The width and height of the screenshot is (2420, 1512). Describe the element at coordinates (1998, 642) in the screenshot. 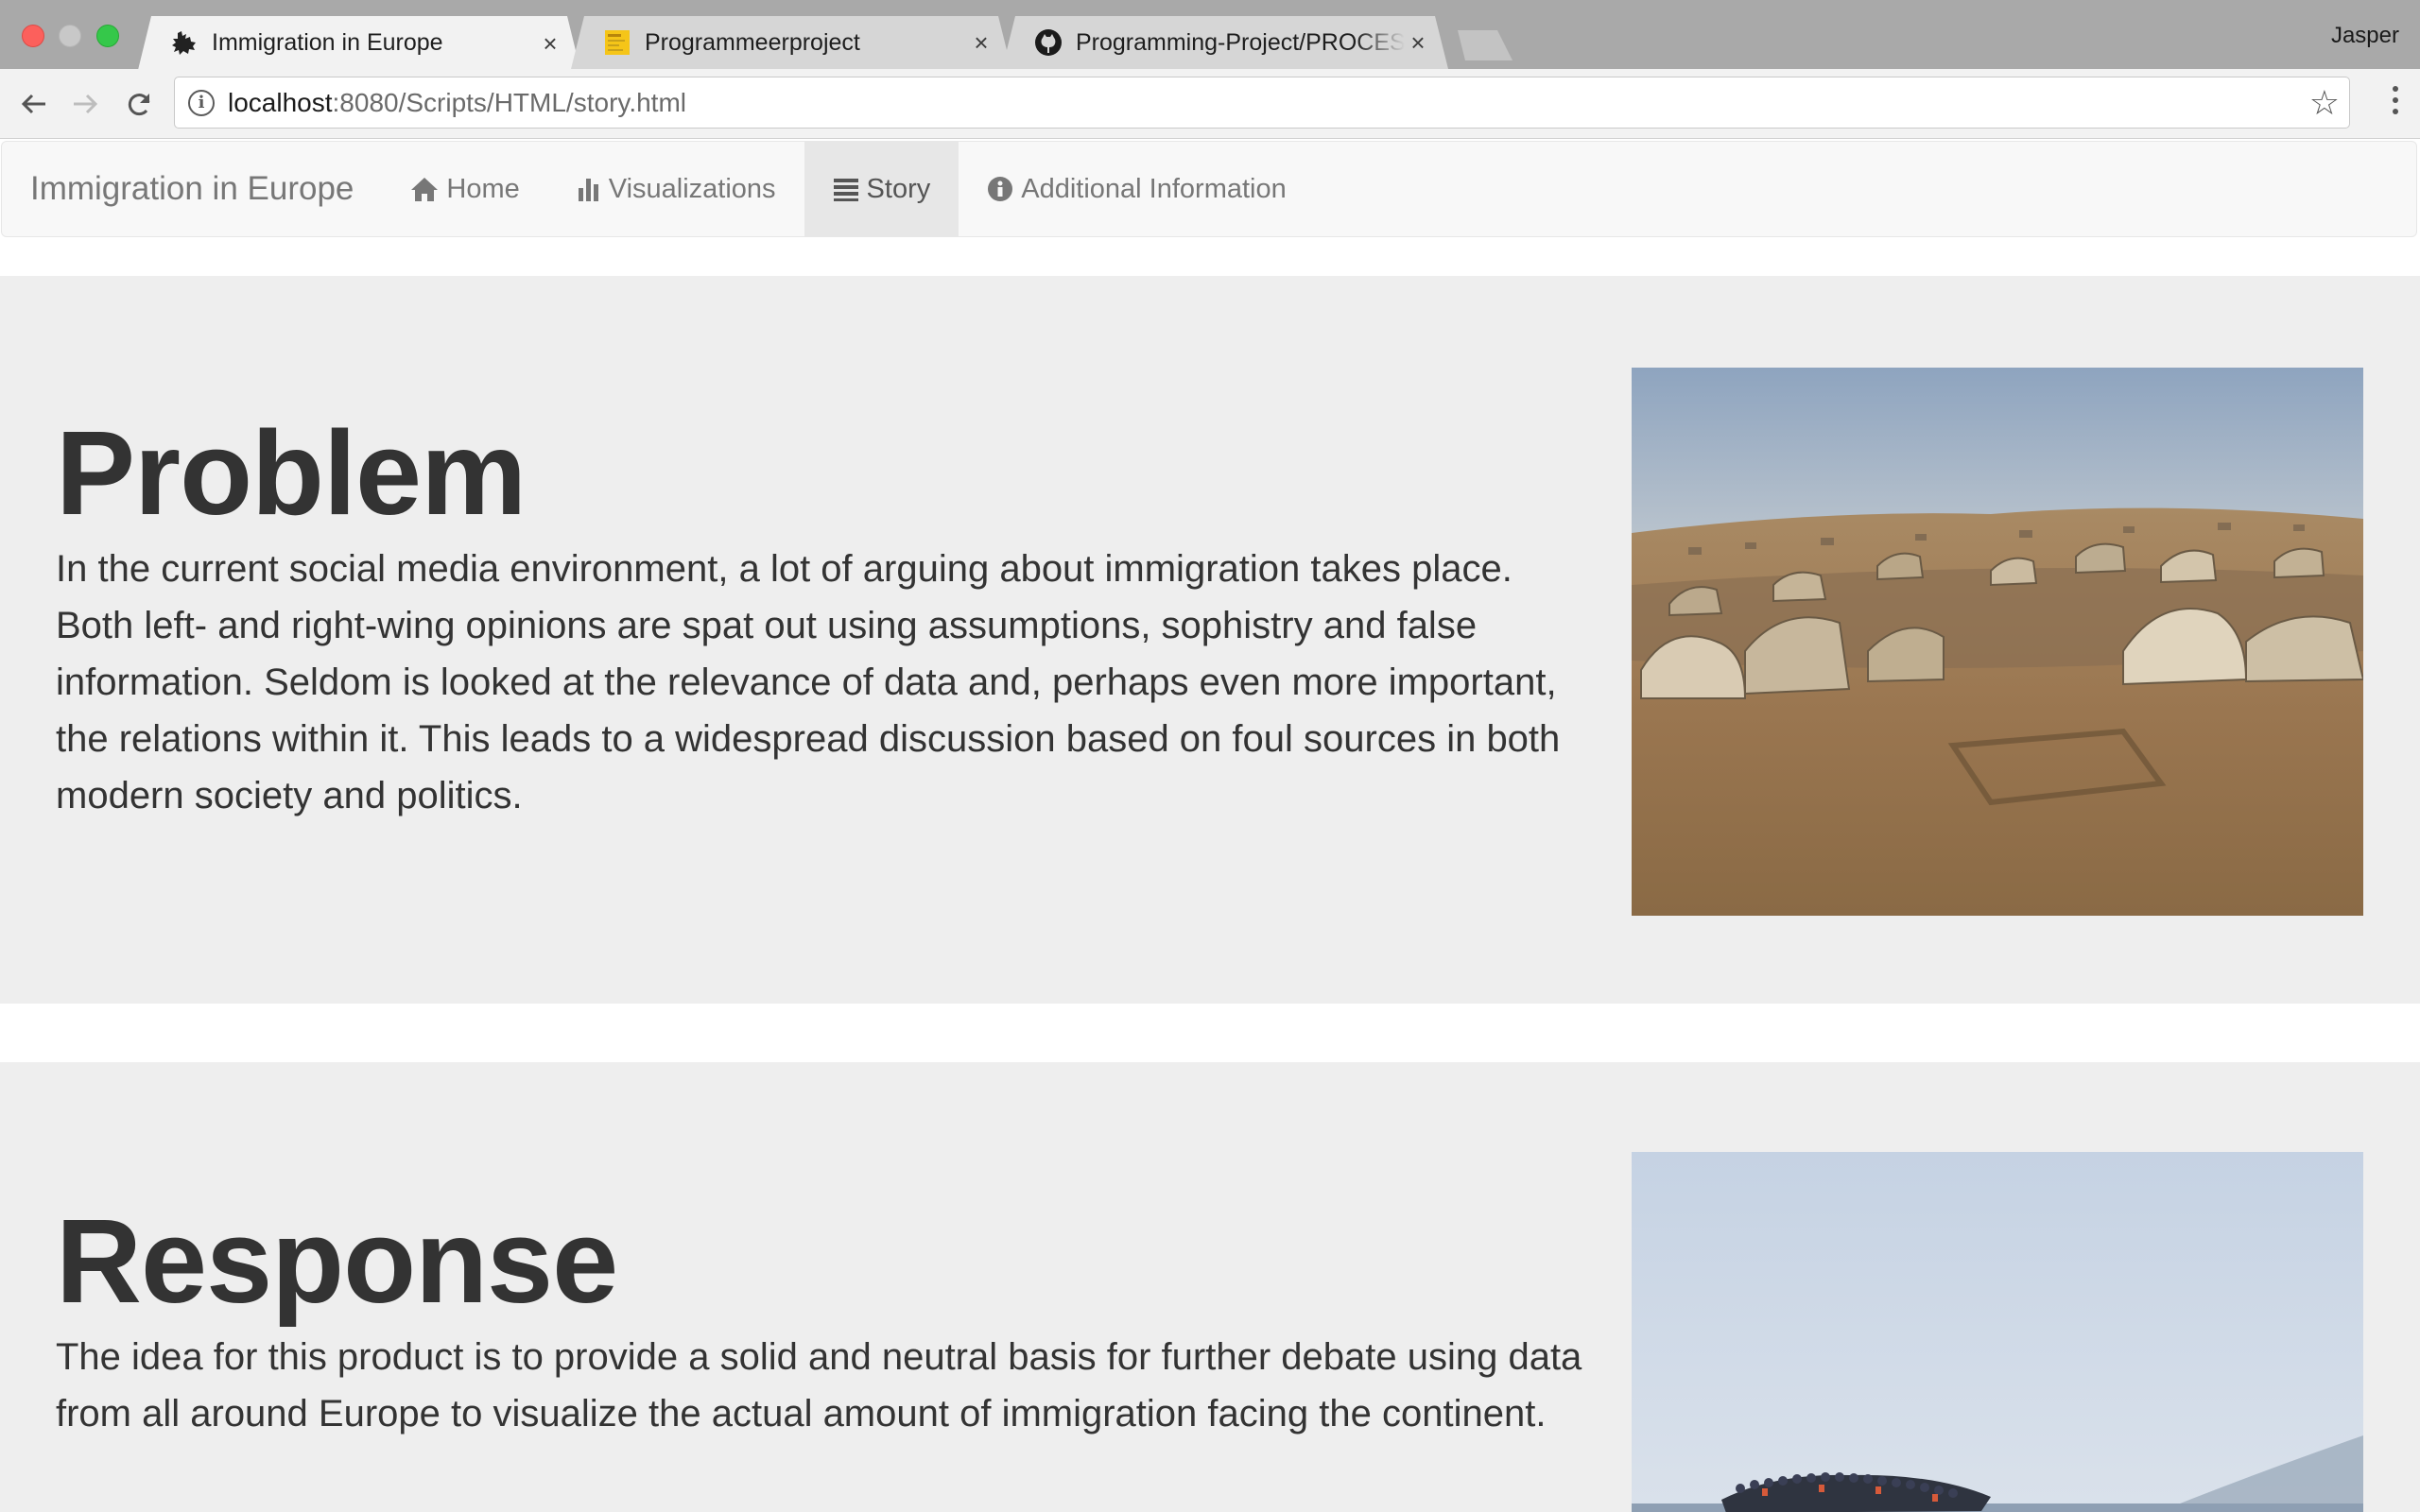

I see `refugee-camp-photo` at that location.